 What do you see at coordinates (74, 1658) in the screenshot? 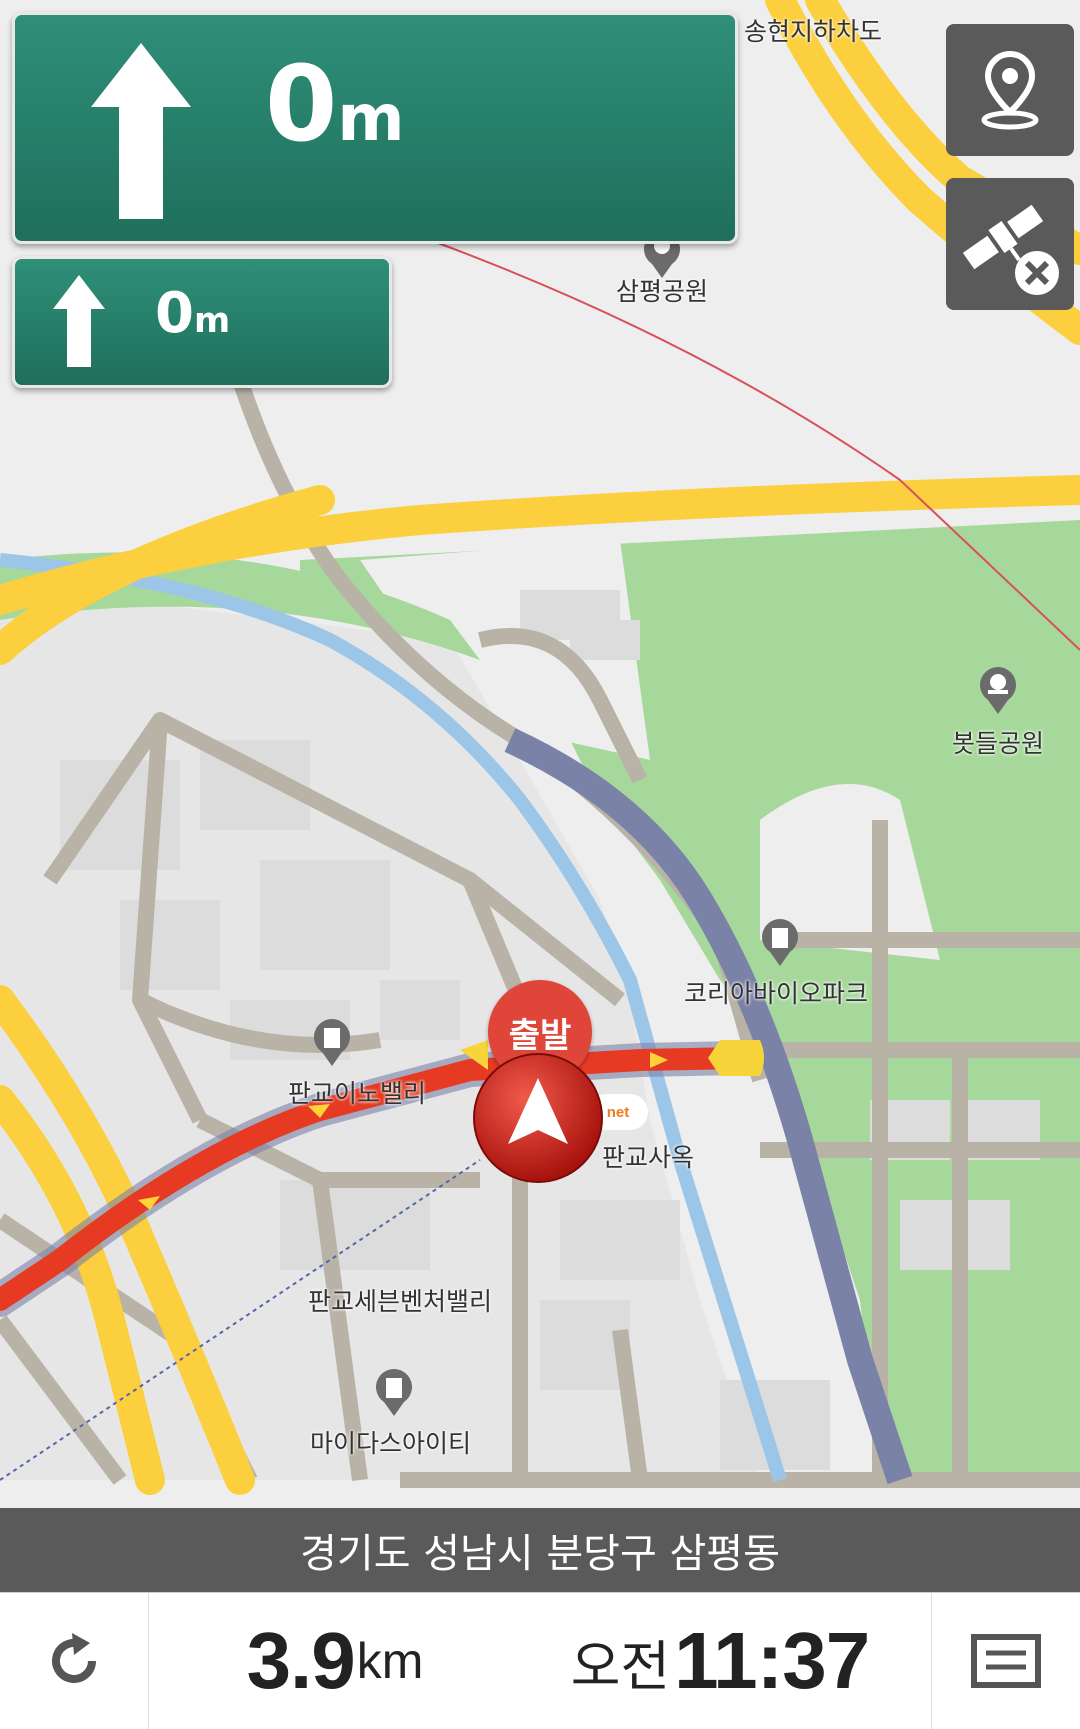
I see `refresh-icon` at bounding box center [74, 1658].